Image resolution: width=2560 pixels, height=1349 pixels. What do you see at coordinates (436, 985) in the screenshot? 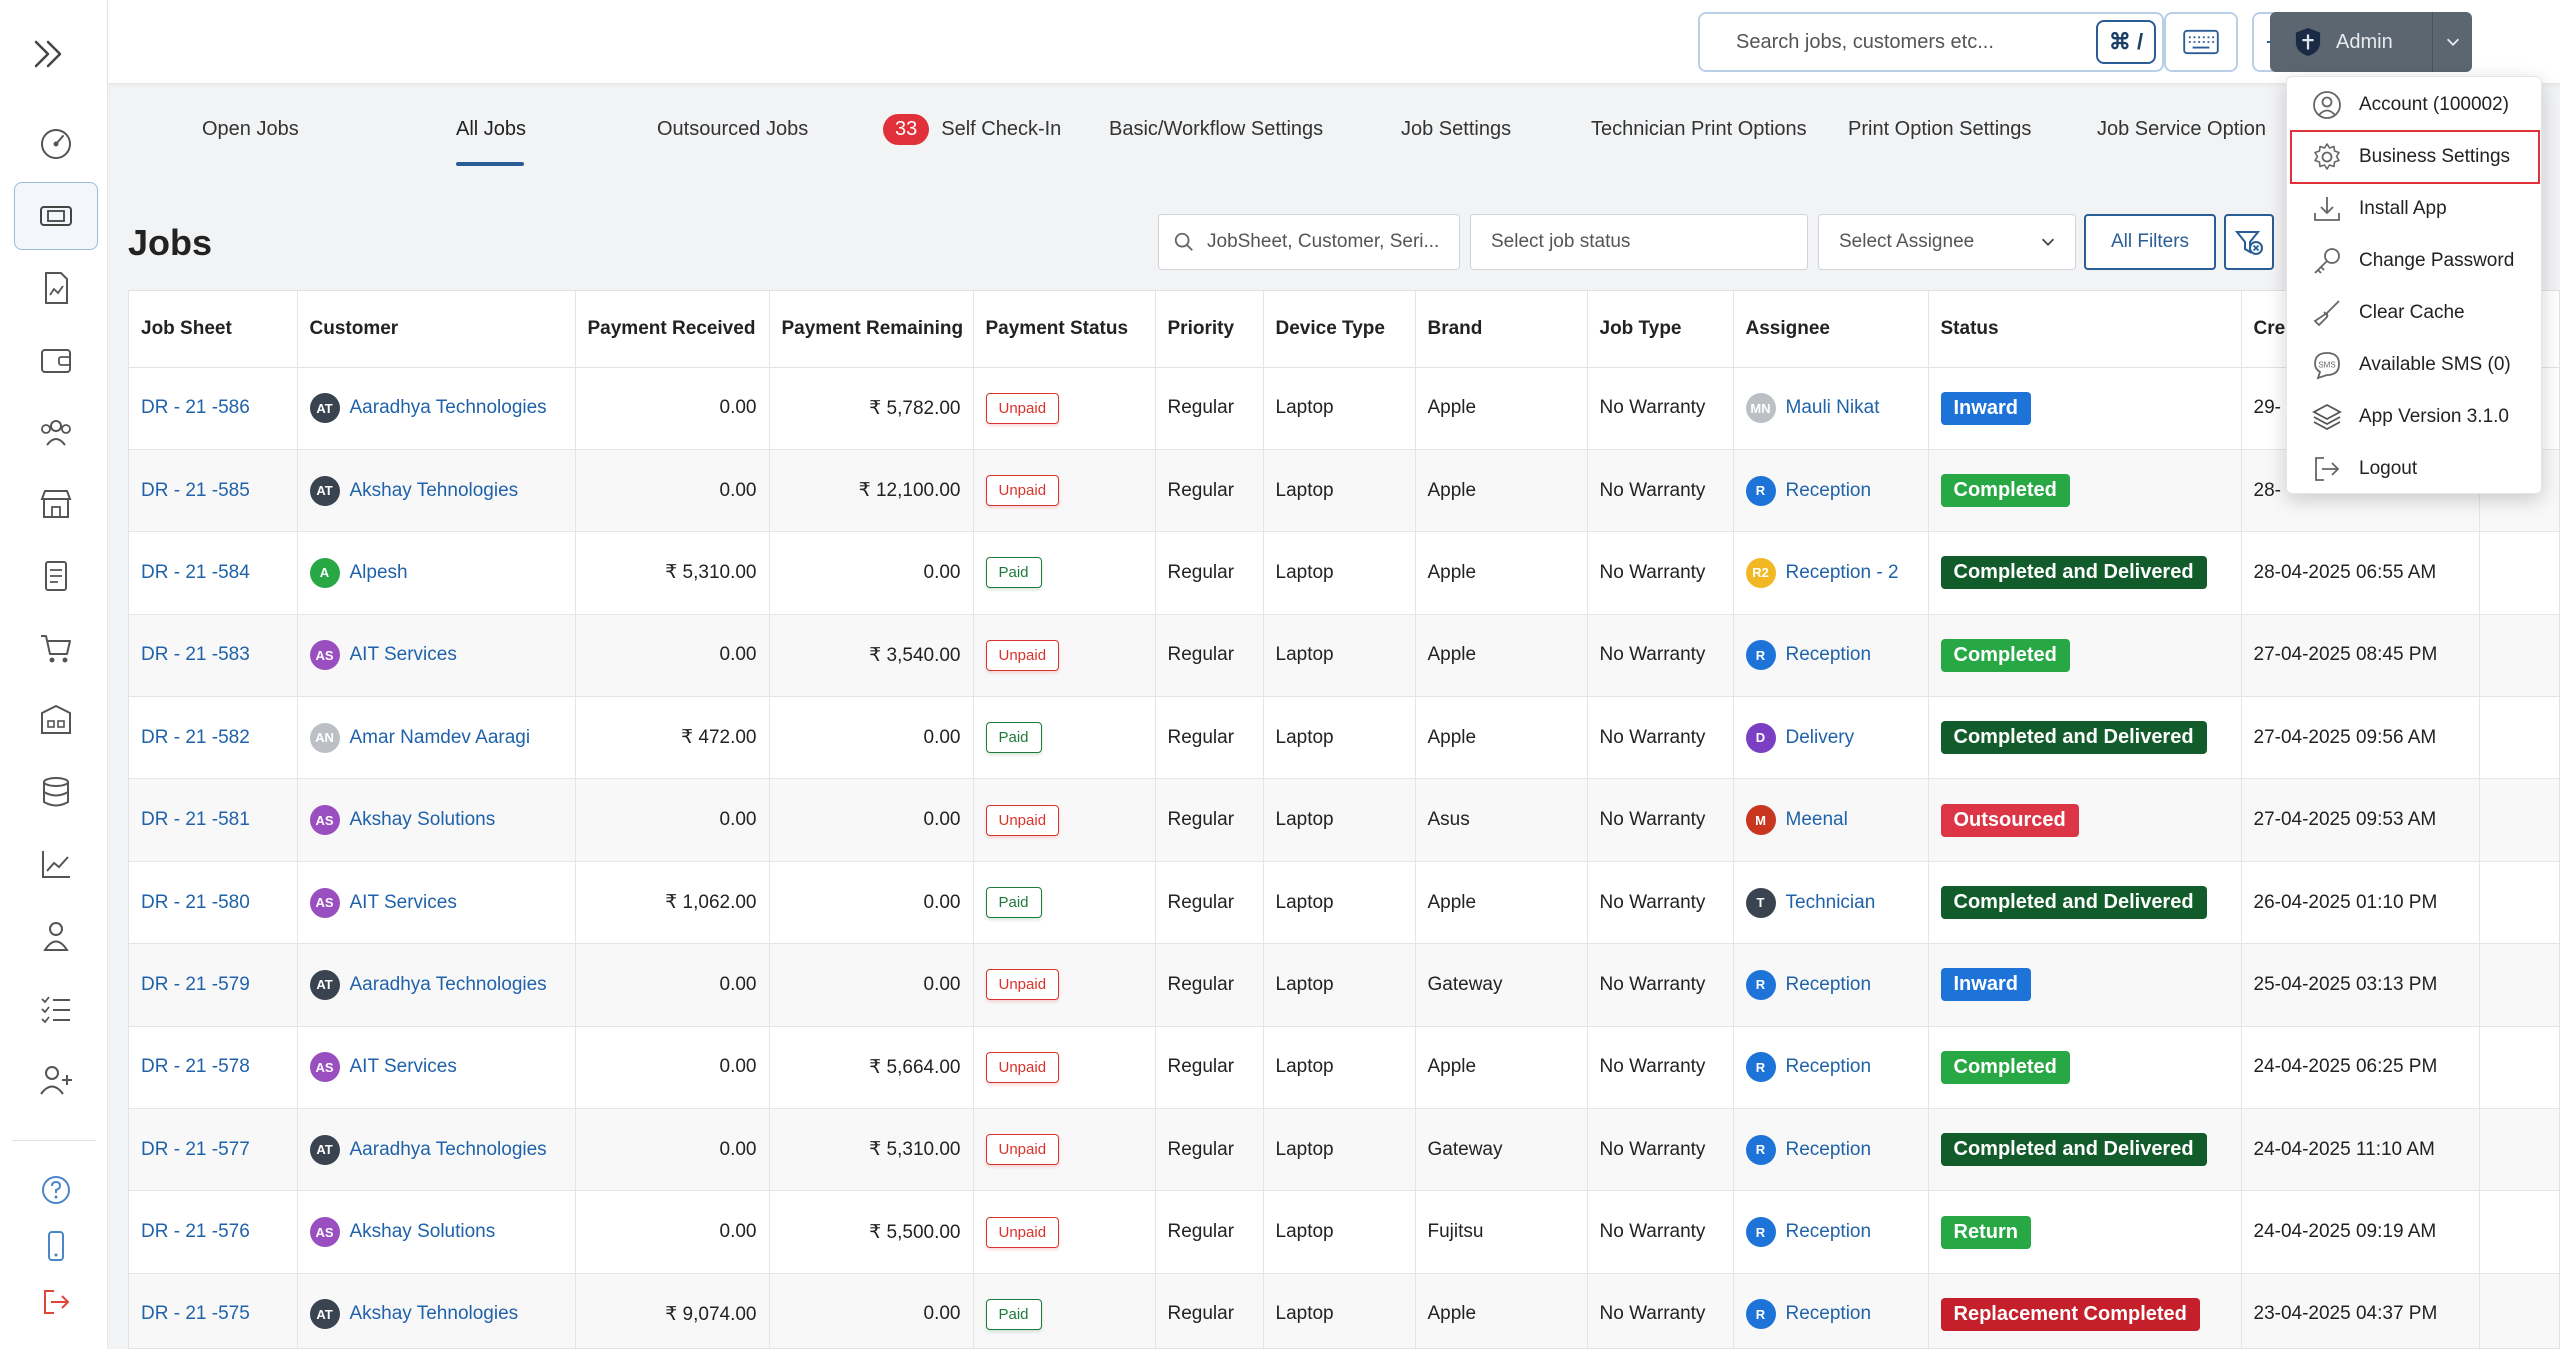
I see `customer-cell: AT Aaradhya Technologies` at bounding box center [436, 985].